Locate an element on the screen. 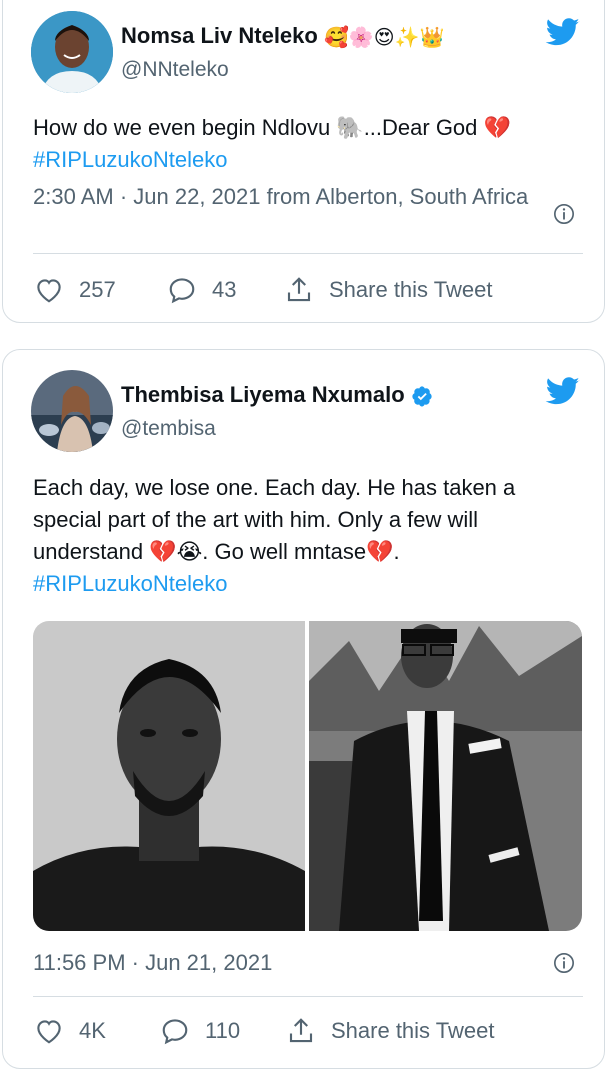 The image size is (608, 1069). photo-left is located at coordinates (169, 776).